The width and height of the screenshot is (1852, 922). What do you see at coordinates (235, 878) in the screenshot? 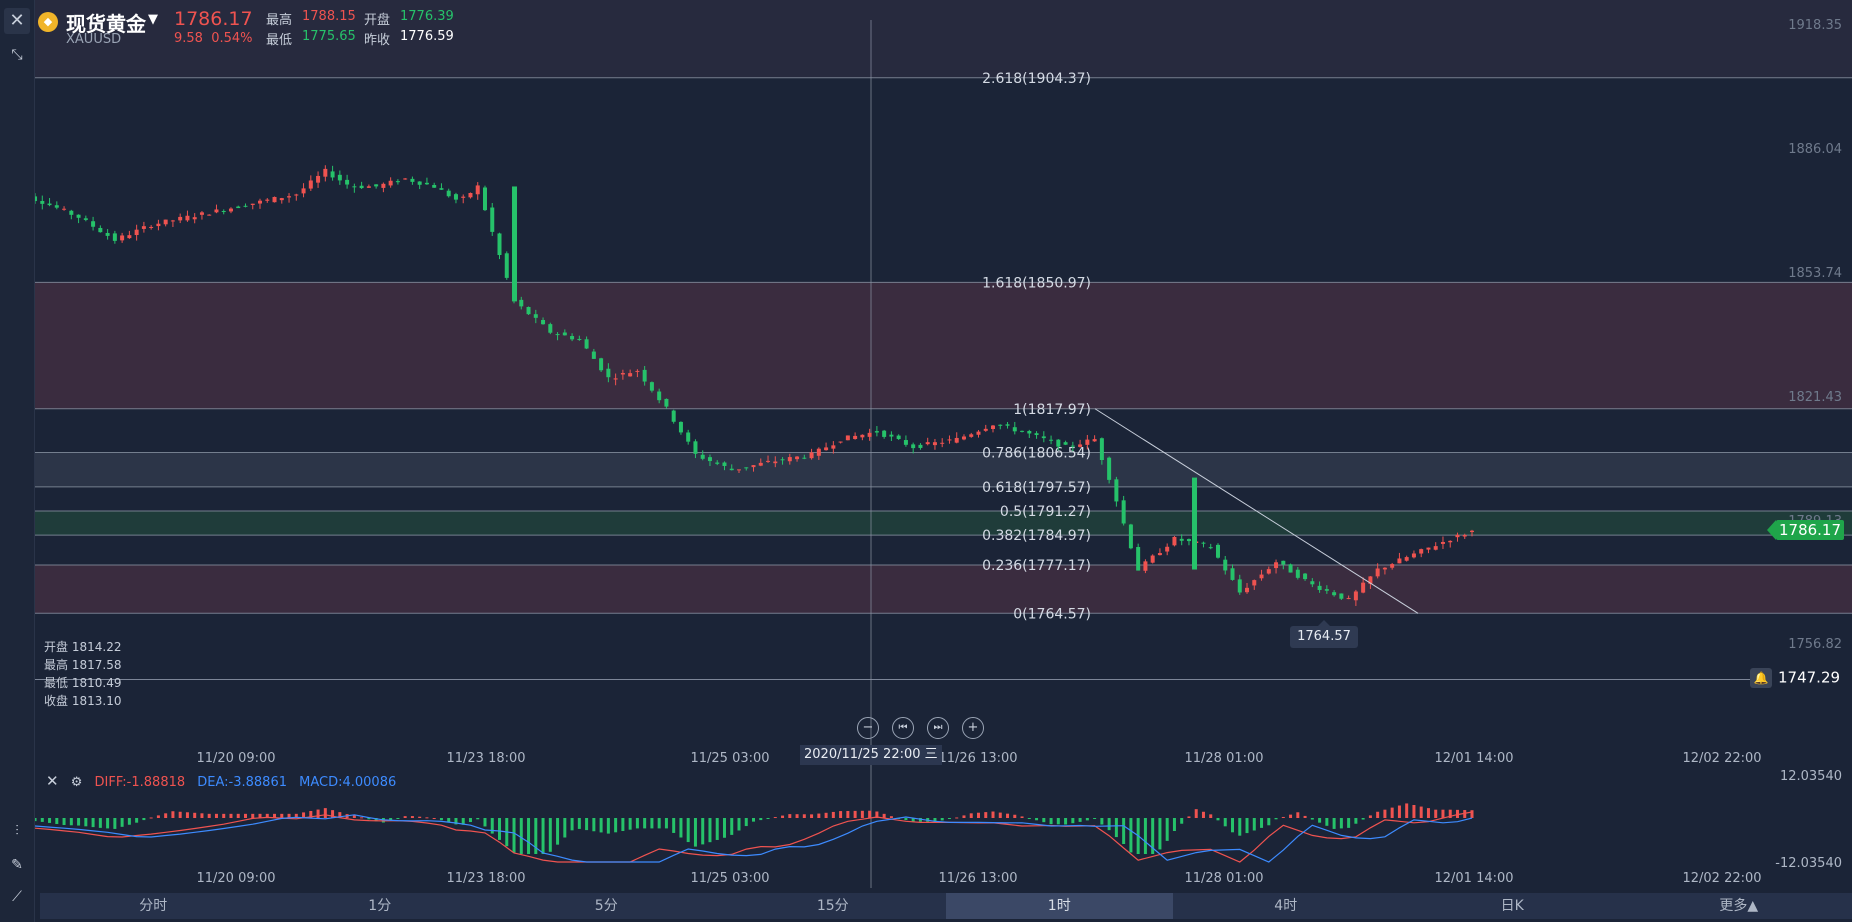
I see `macd-time-axis-label: 11/20 09:00` at bounding box center [235, 878].